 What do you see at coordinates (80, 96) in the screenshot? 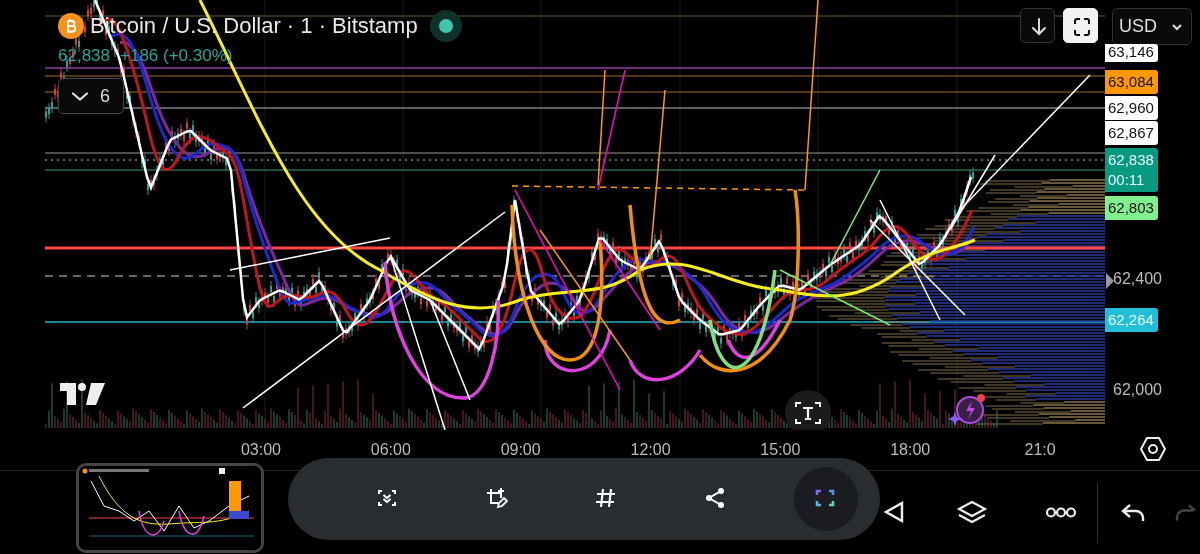
I see `chevron-down-icon` at bounding box center [80, 96].